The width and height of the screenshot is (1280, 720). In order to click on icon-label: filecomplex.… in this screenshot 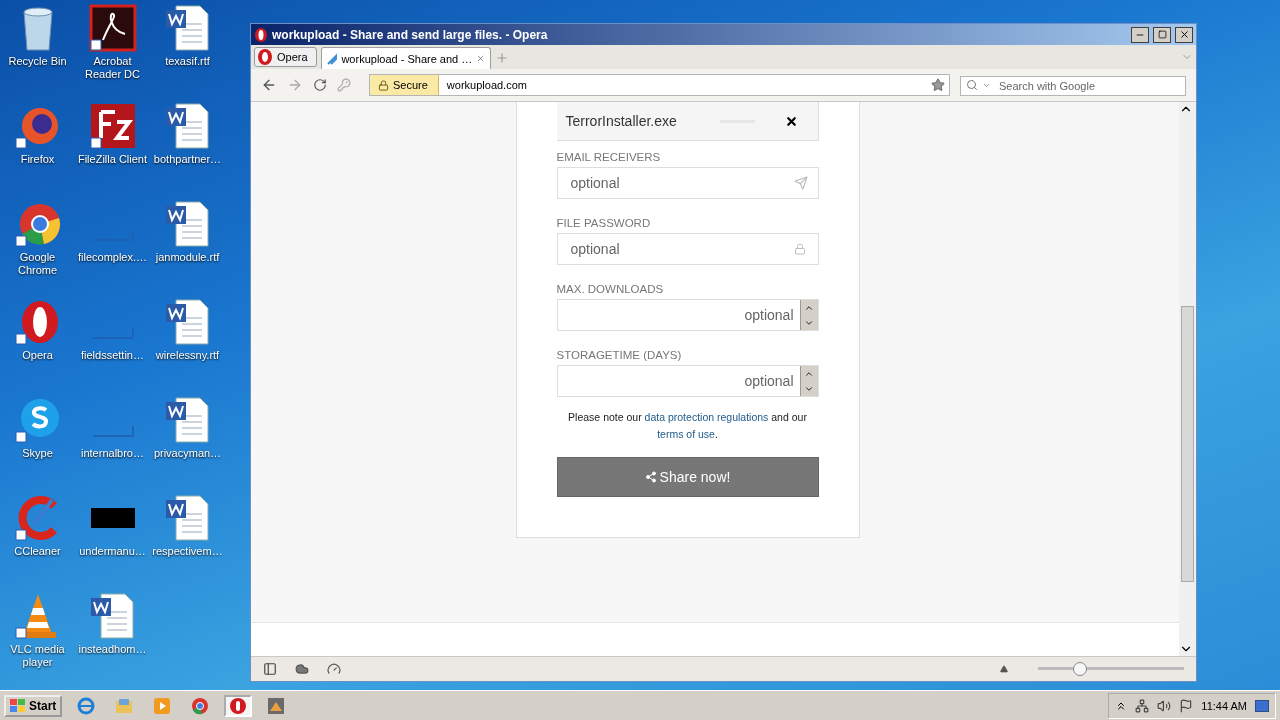, I will do `click(112, 257)`.